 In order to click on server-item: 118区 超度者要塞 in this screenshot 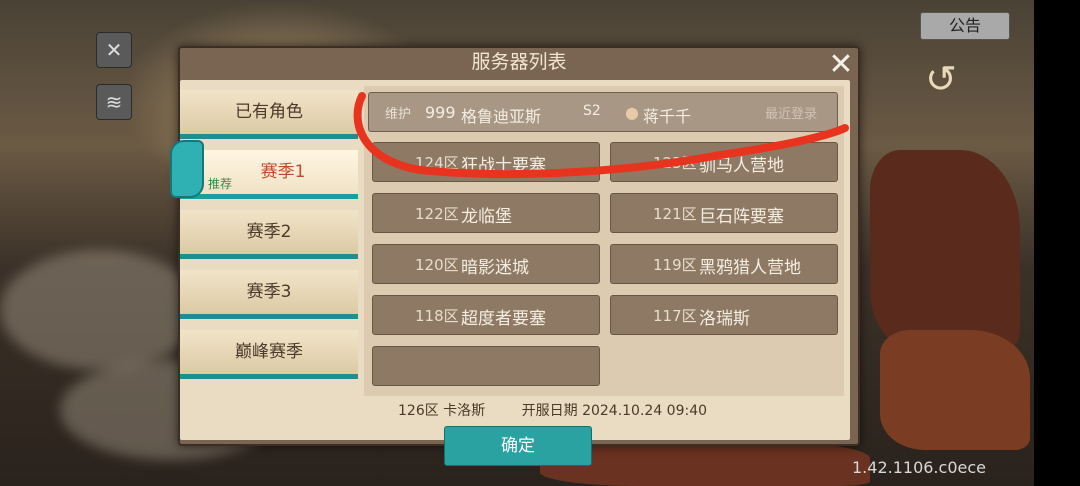, I will do `click(486, 315)`.